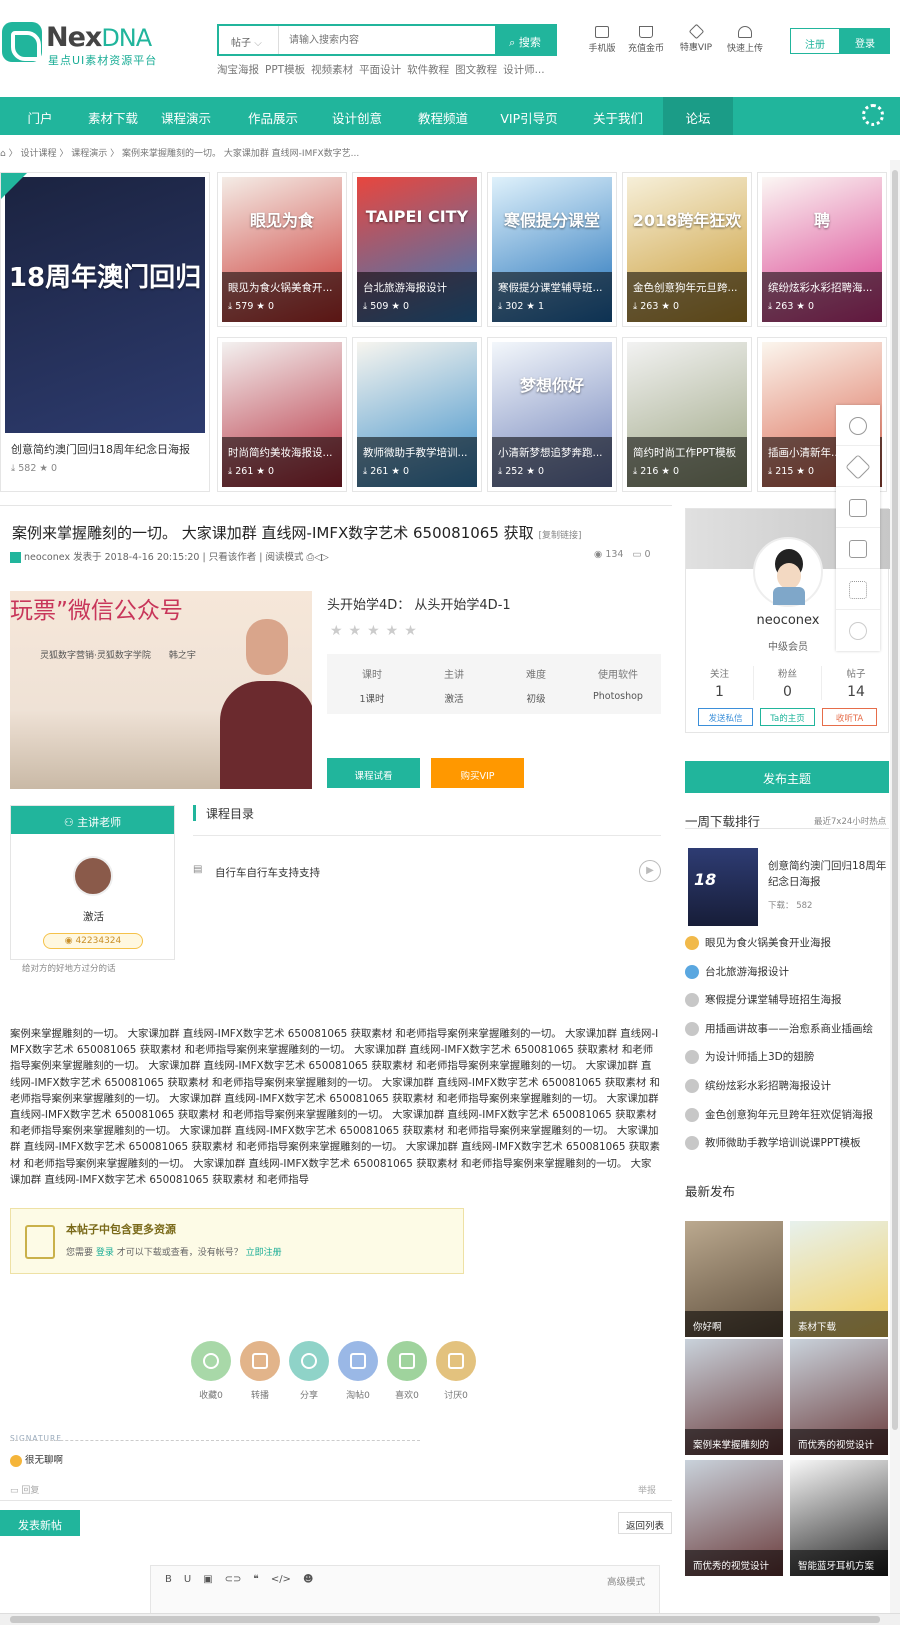  What do you see at coordinates (93, 916) in the screenshot?
I see `teacher-name: 激活` at bounding box center [93, 916].